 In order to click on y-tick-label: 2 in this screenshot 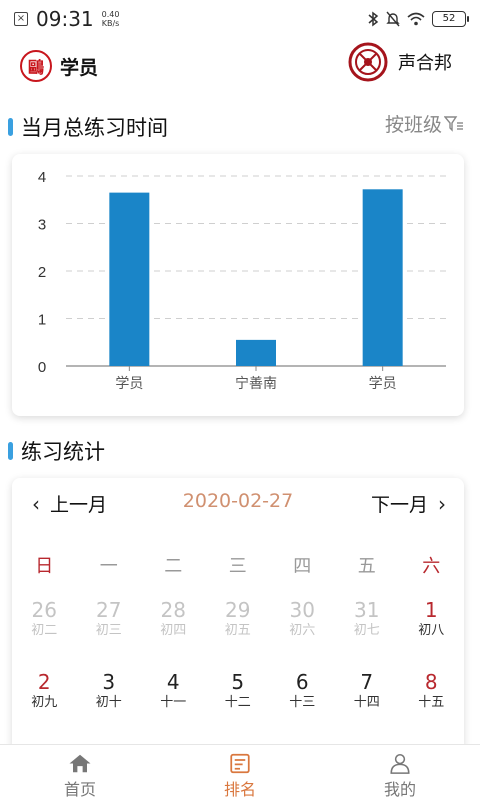, I will do `click(42, 272)`.